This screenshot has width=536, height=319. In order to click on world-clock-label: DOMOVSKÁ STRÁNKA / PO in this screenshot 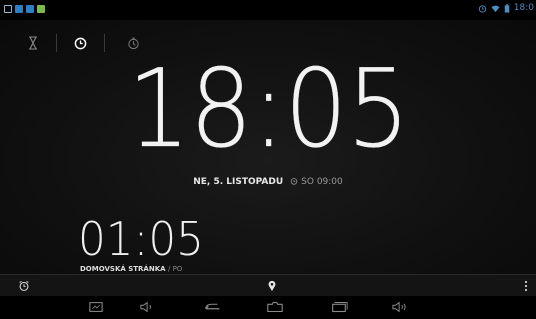, I will do `click(131, 269)`.